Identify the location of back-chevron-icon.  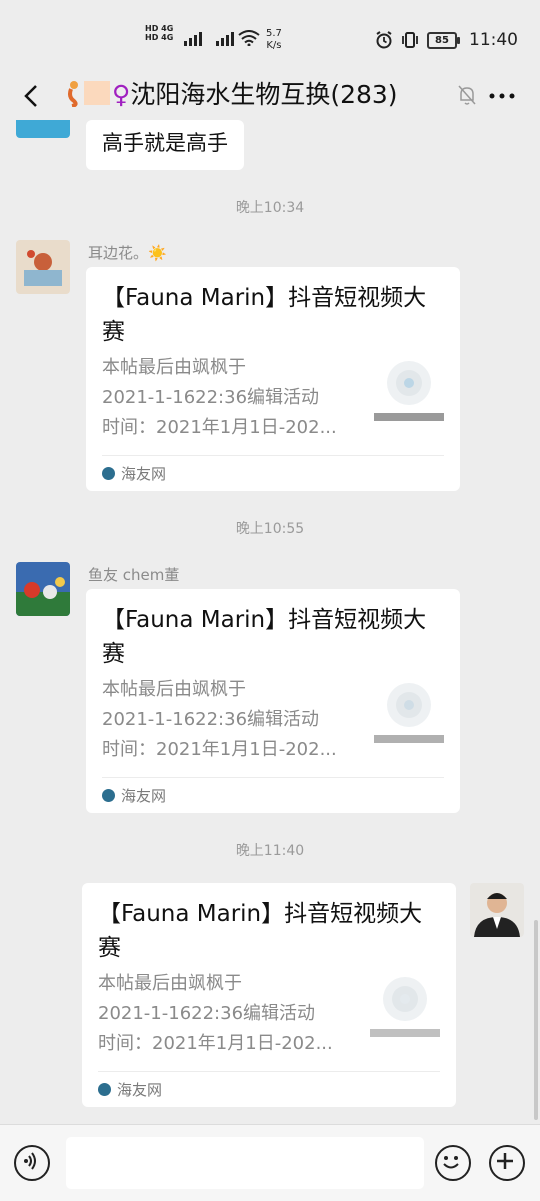
(32, 96).